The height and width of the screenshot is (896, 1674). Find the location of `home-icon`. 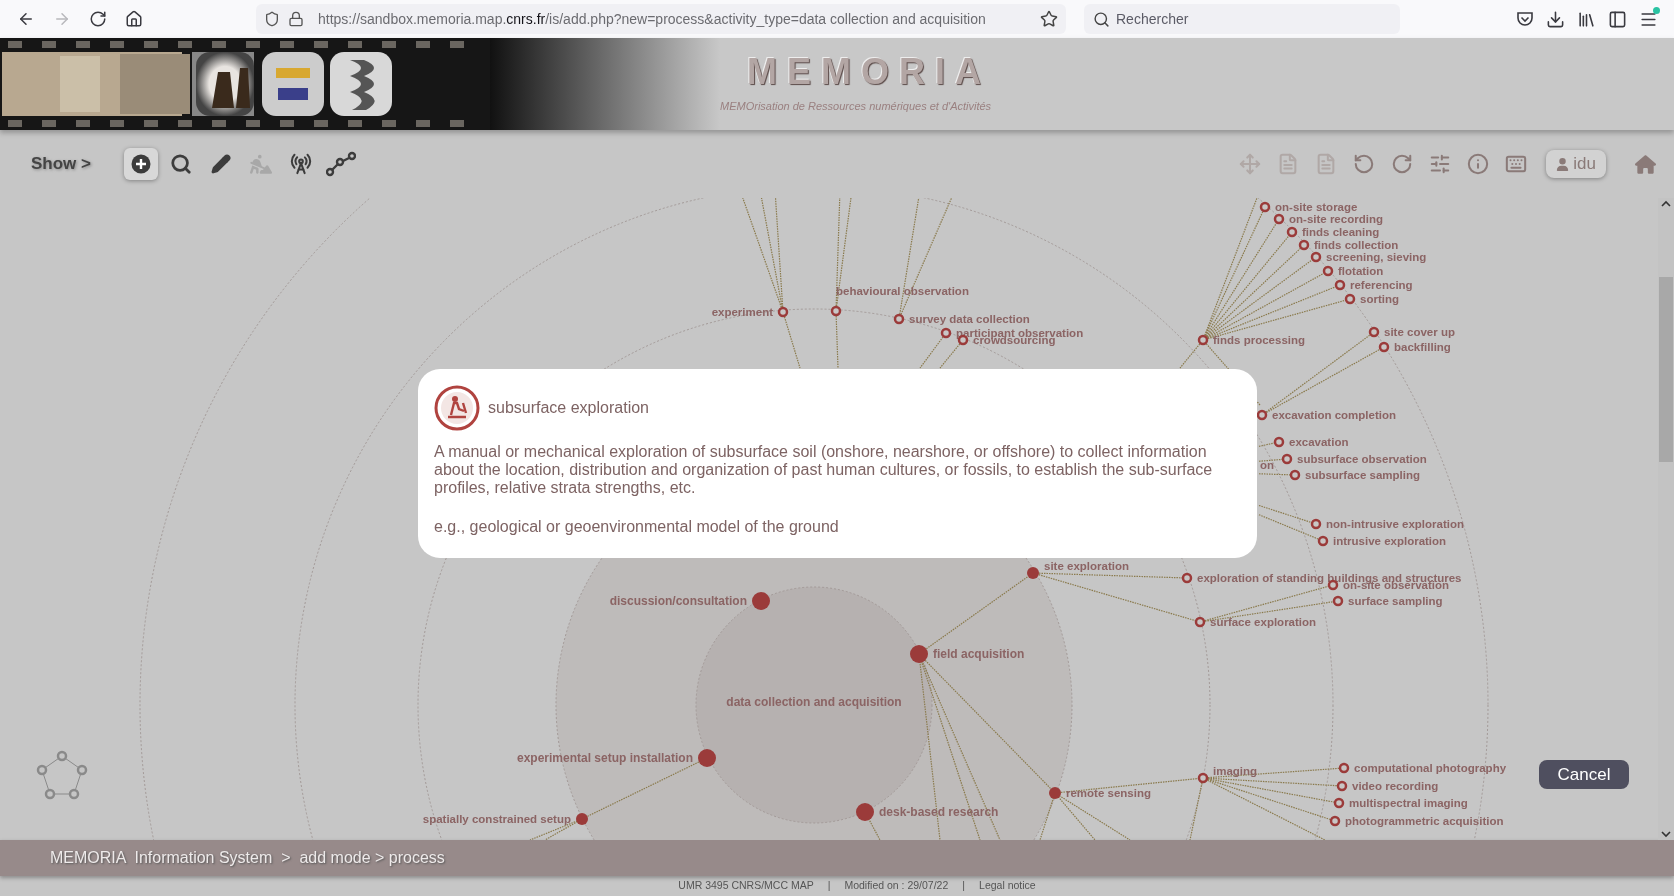

home-icon is located at coordinates (1645, 164).